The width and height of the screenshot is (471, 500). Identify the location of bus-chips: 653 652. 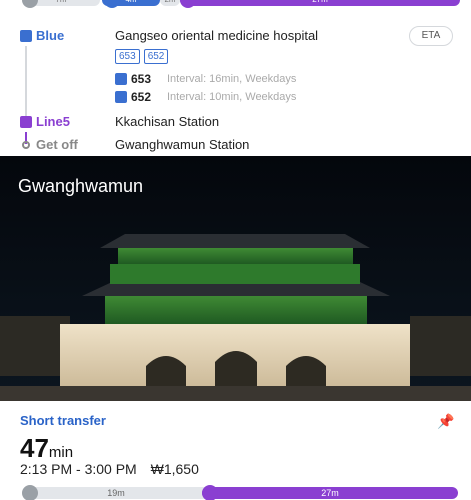
(142, 56).